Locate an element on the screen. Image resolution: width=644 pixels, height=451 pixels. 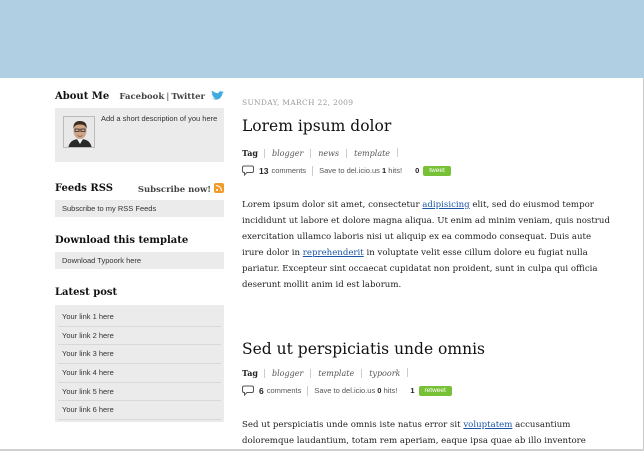
retweet-button: retweet is located at coordinates (435, 390).